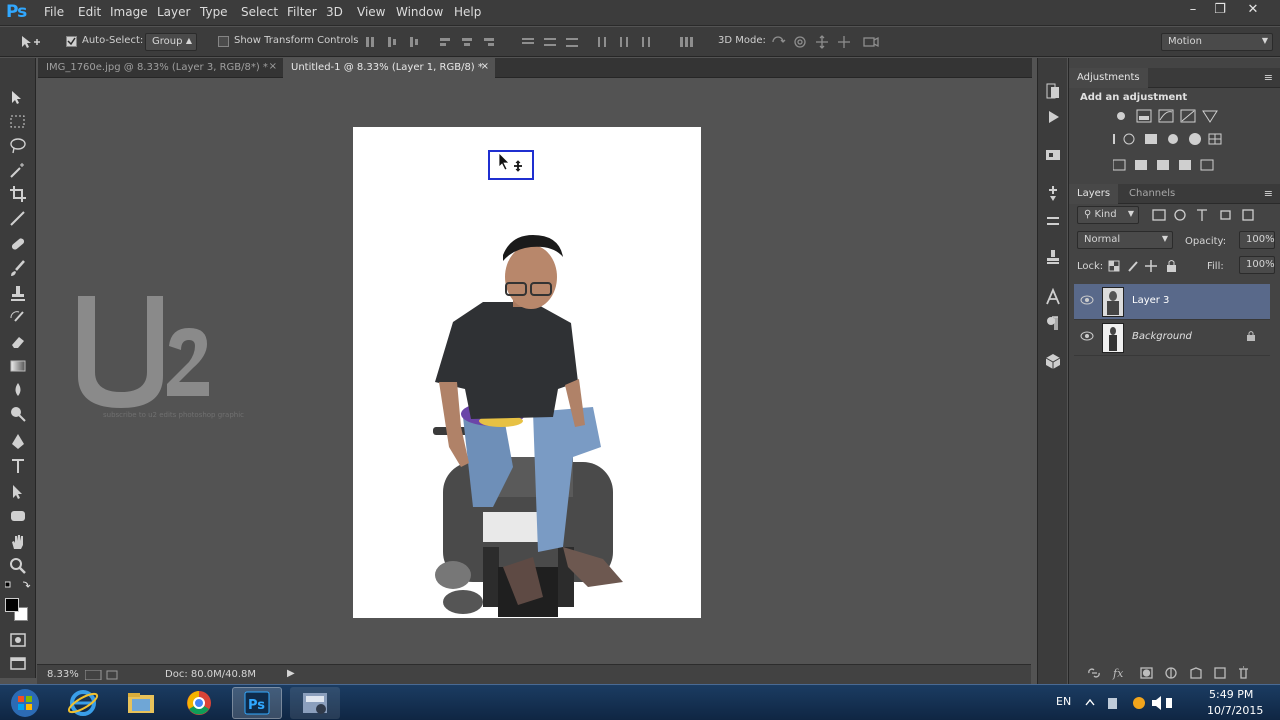 The height and width of the screenshot is (720, 1280). Describe the element at coordinates (1063, 701) in the screenshot. I see `language-indicator: EN` at that location.